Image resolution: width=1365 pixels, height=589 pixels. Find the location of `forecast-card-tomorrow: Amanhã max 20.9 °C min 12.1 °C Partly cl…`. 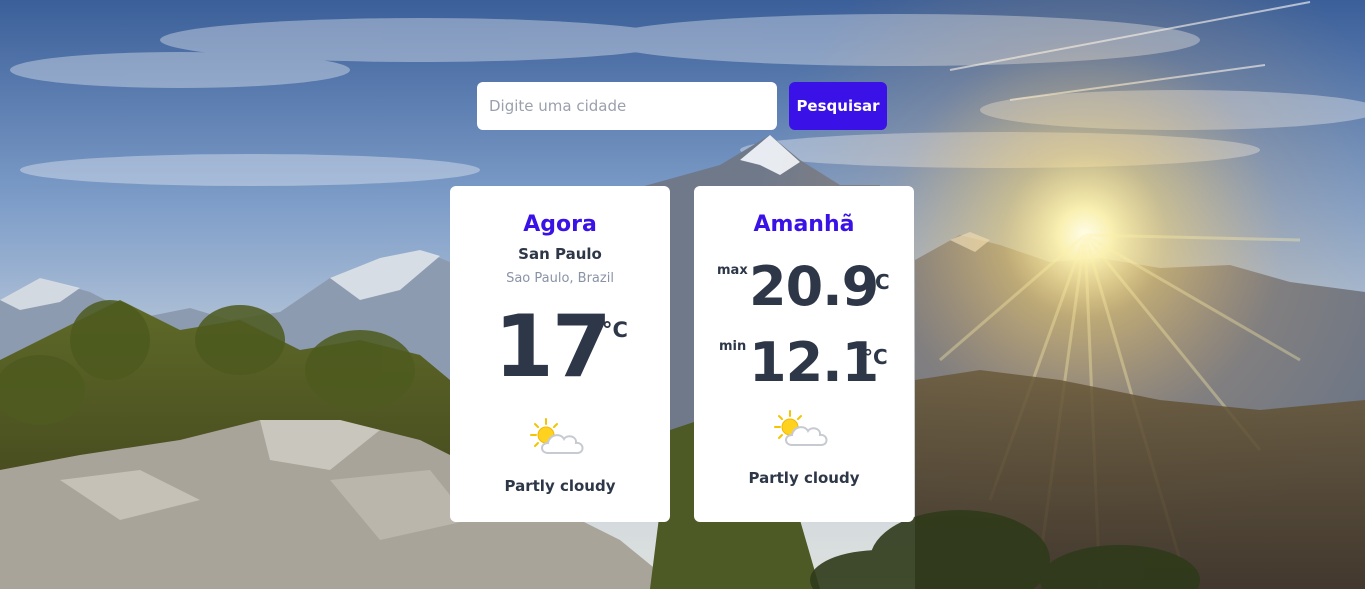

forecast-card-tomorrow: Amanhã max 20.9 °C min 12.1 °C Partly cl… is located at coordinates (804, 354).